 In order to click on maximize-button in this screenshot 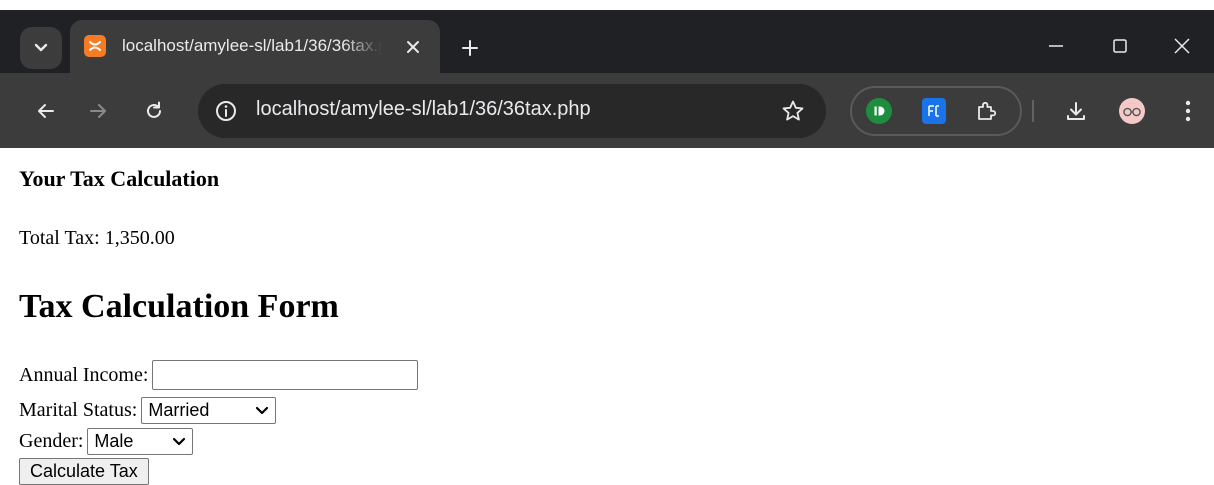, I will do `click(1120, 46)`.